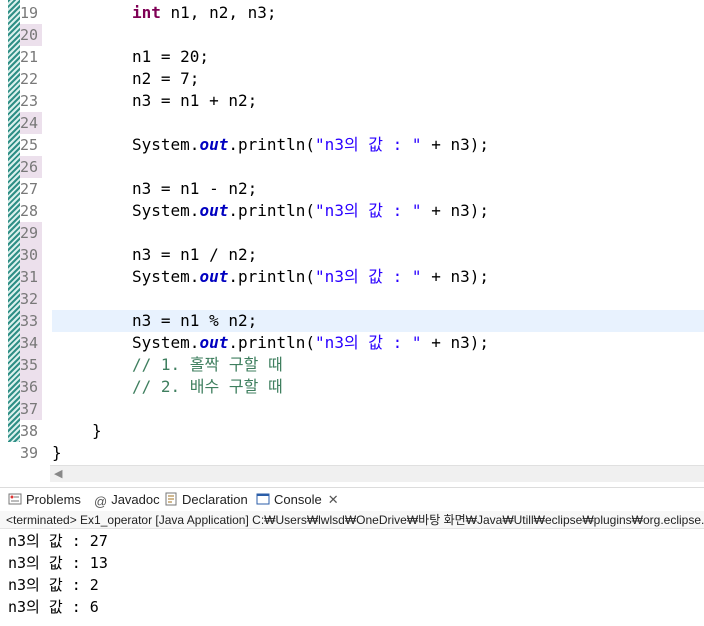  What do you see at coordinates (29, 211) in the screenshot?
I see `line-number: 28` at bounding box center [29, 211].